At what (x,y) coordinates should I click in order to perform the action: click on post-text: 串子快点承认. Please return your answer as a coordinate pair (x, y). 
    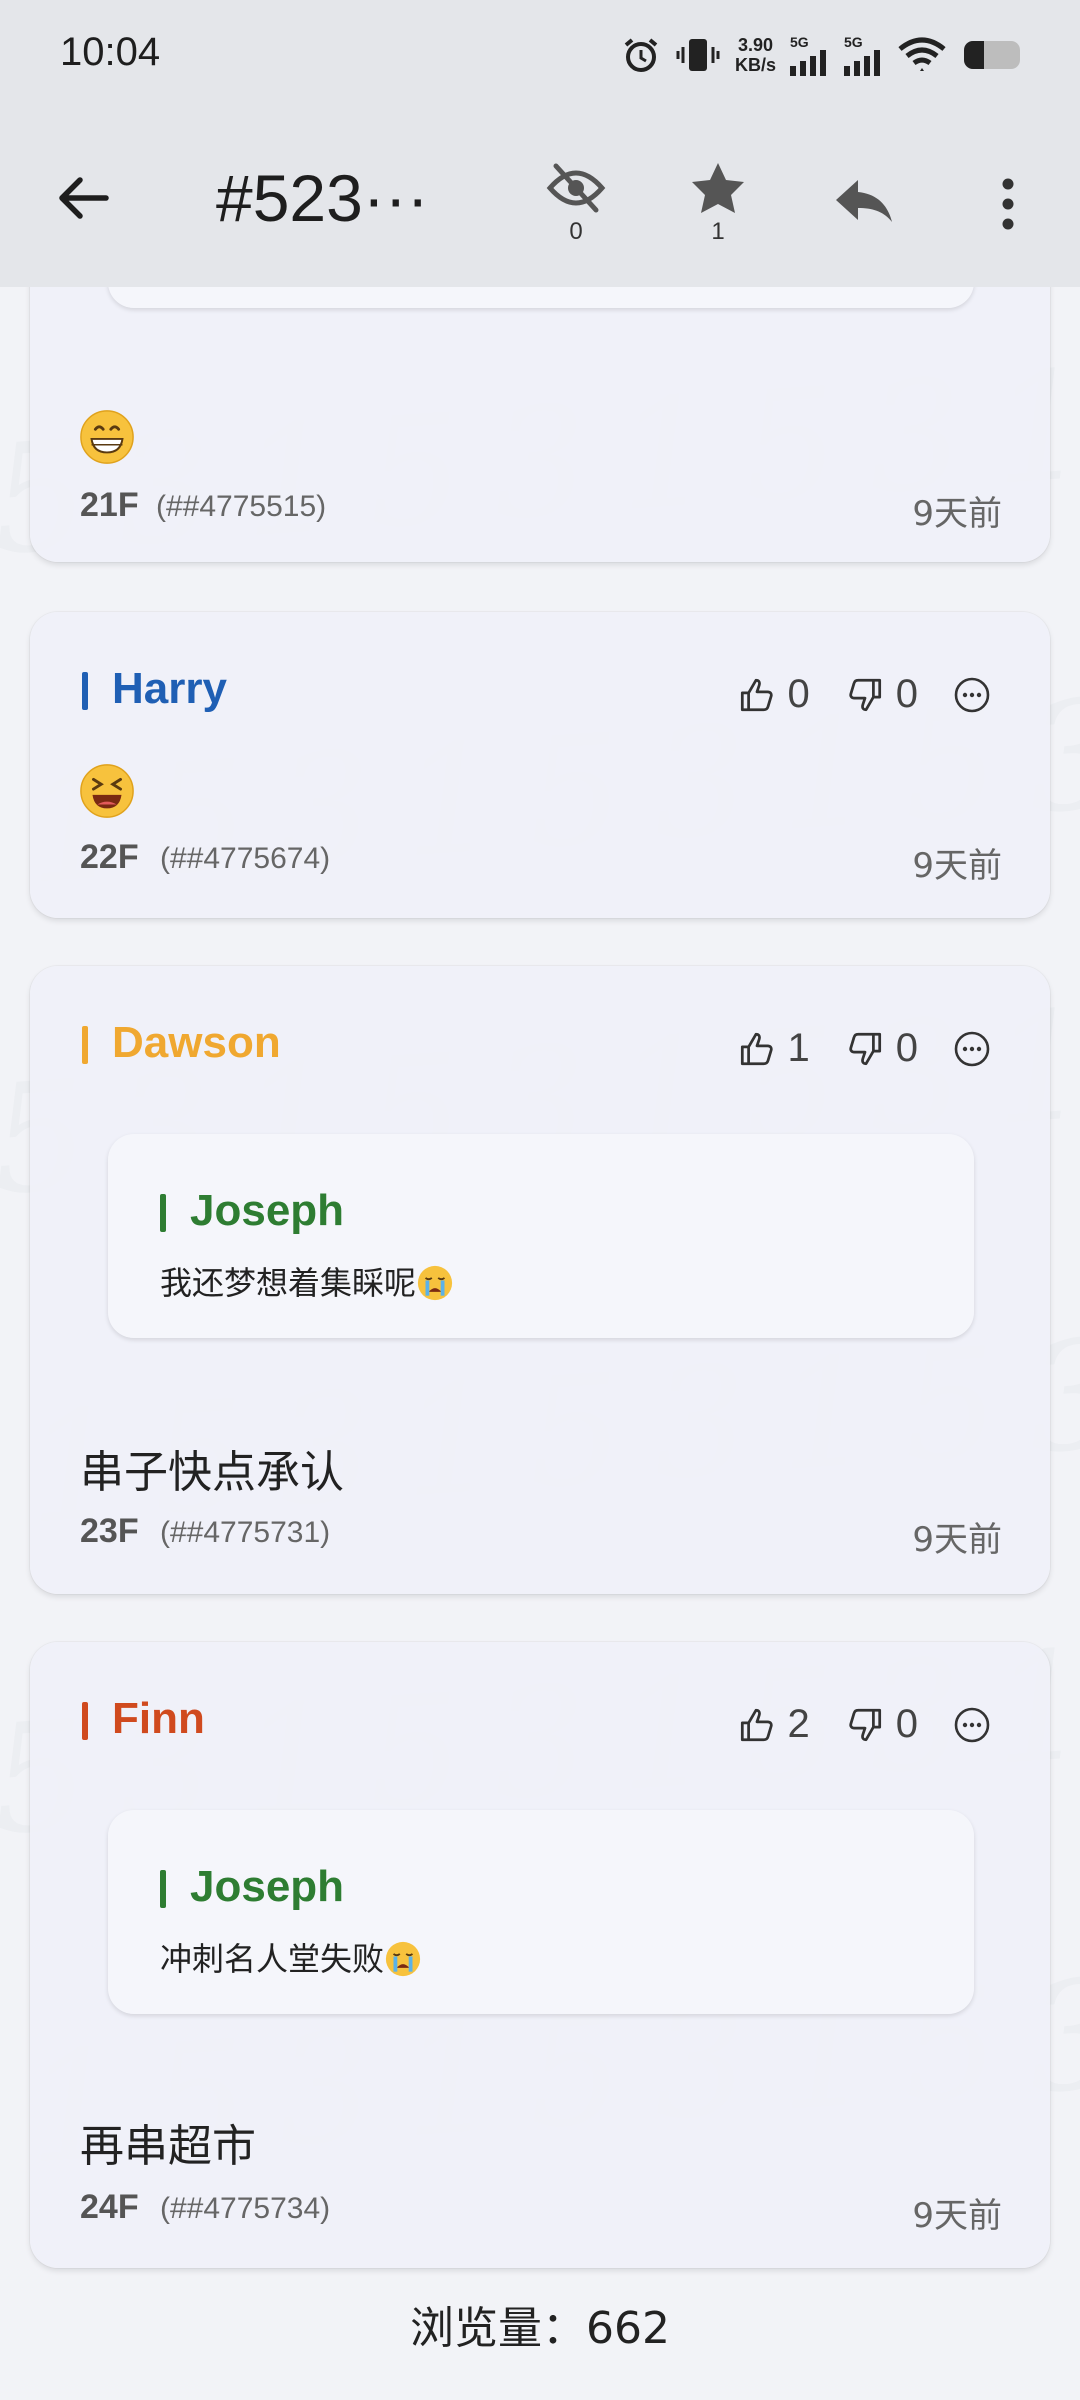
    Looking at the image, I should click on (212, 1472).